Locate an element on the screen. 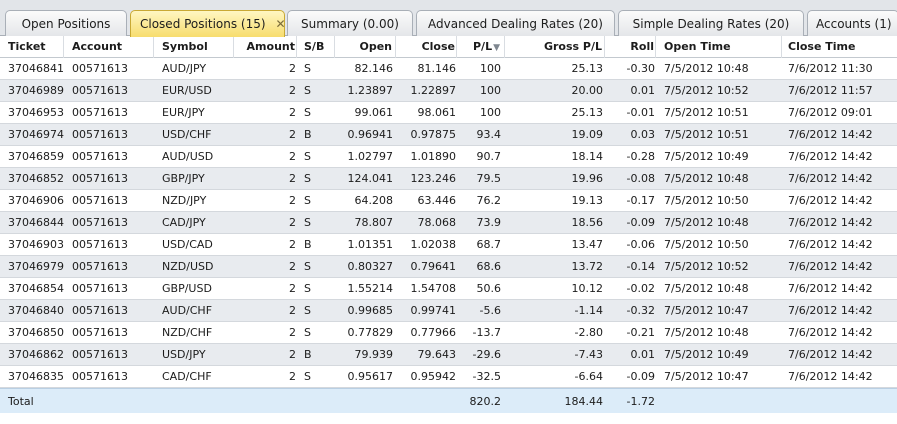  cell-gross: -7.43 is located at coordinates (588, 354).